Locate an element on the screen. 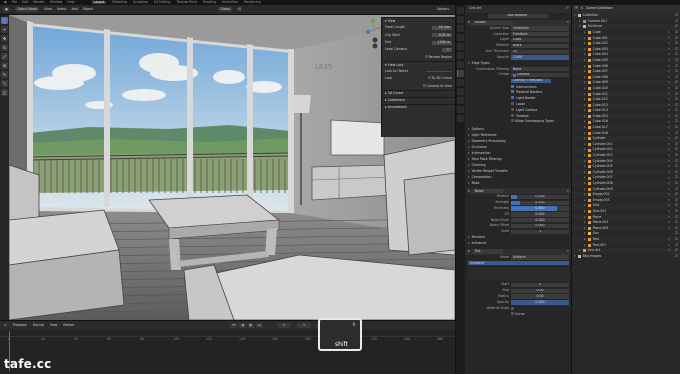 The width and height of the screenshot is (680, 374). tint-row-field: 0 is located at coordinates (540, 285).